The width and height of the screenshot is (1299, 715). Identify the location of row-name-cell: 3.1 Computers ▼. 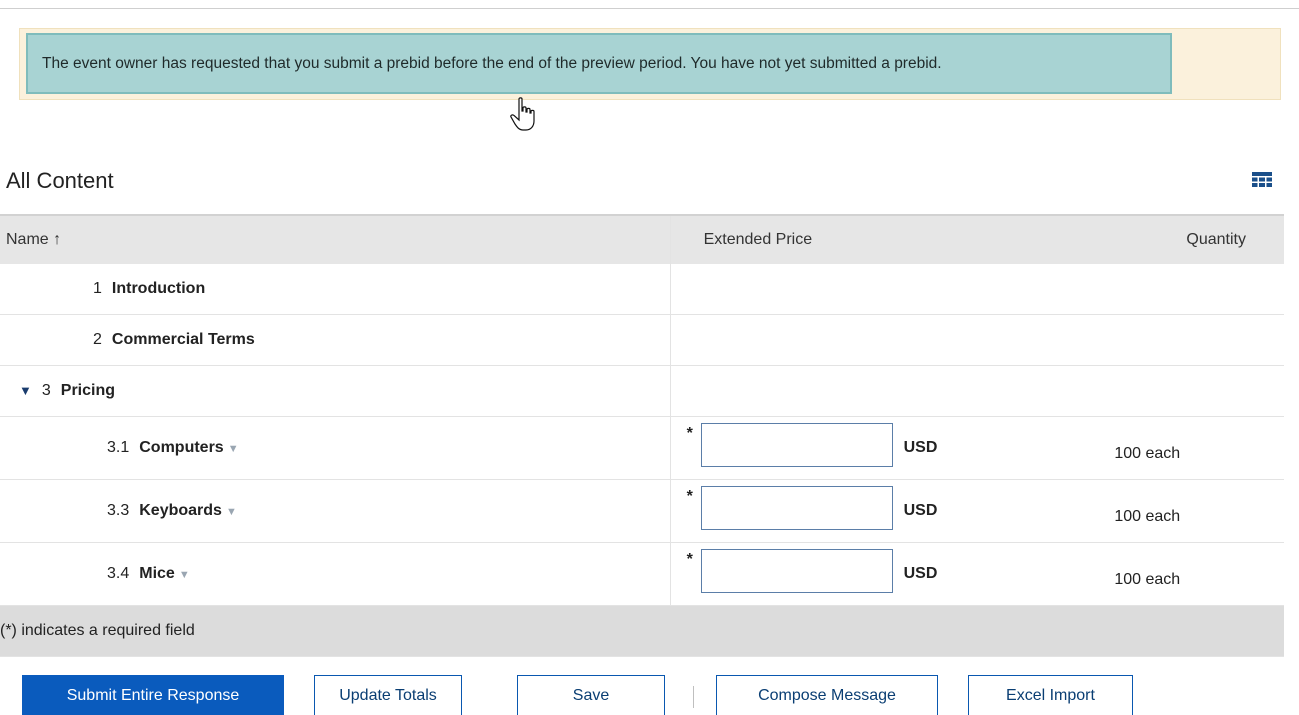
(335, 448).